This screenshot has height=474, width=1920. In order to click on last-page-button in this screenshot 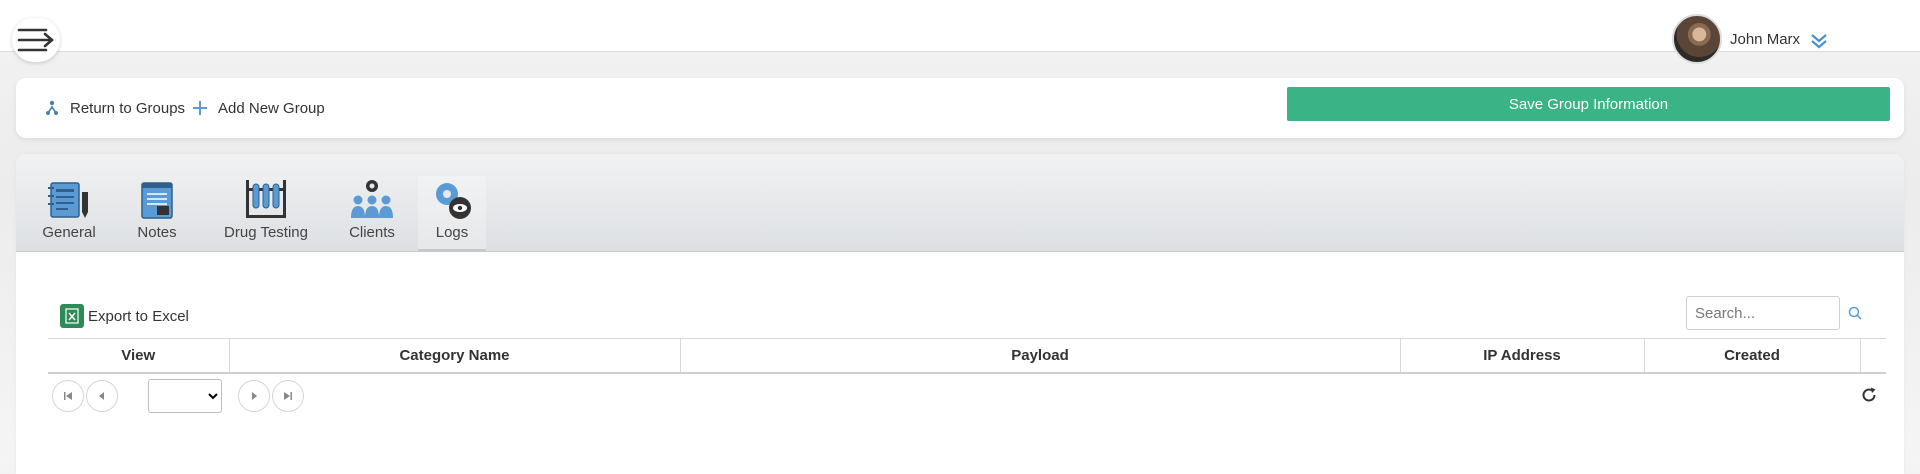, I will do `click(288, 396)`.